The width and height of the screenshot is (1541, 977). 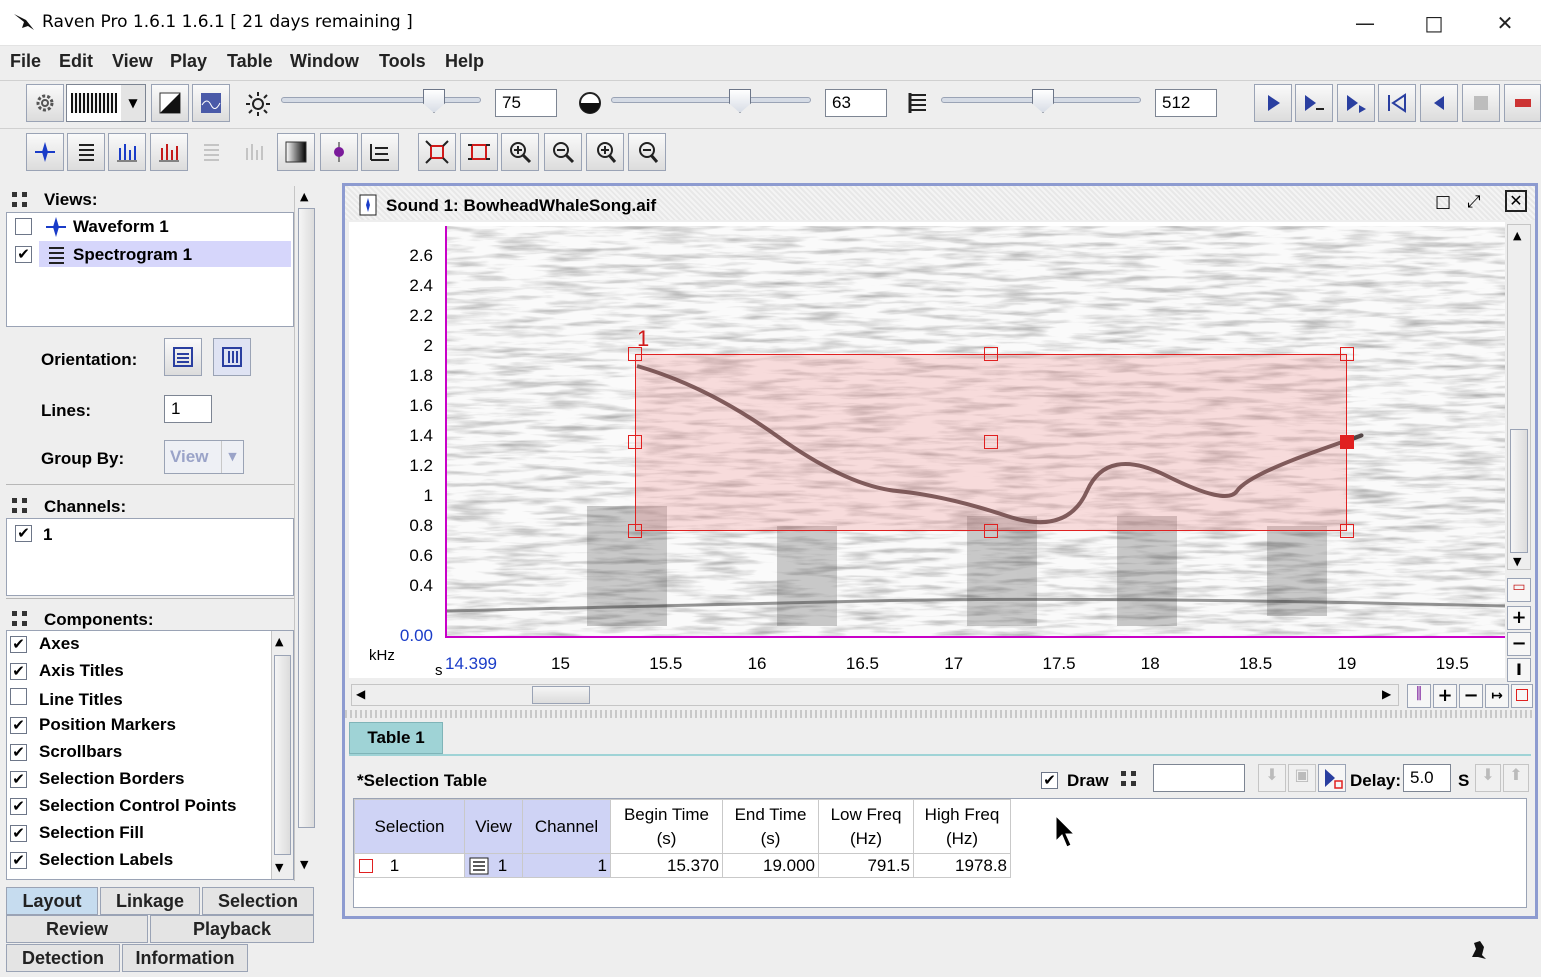 I want to click on cell-selection: 1, so click(x=409, y=865).